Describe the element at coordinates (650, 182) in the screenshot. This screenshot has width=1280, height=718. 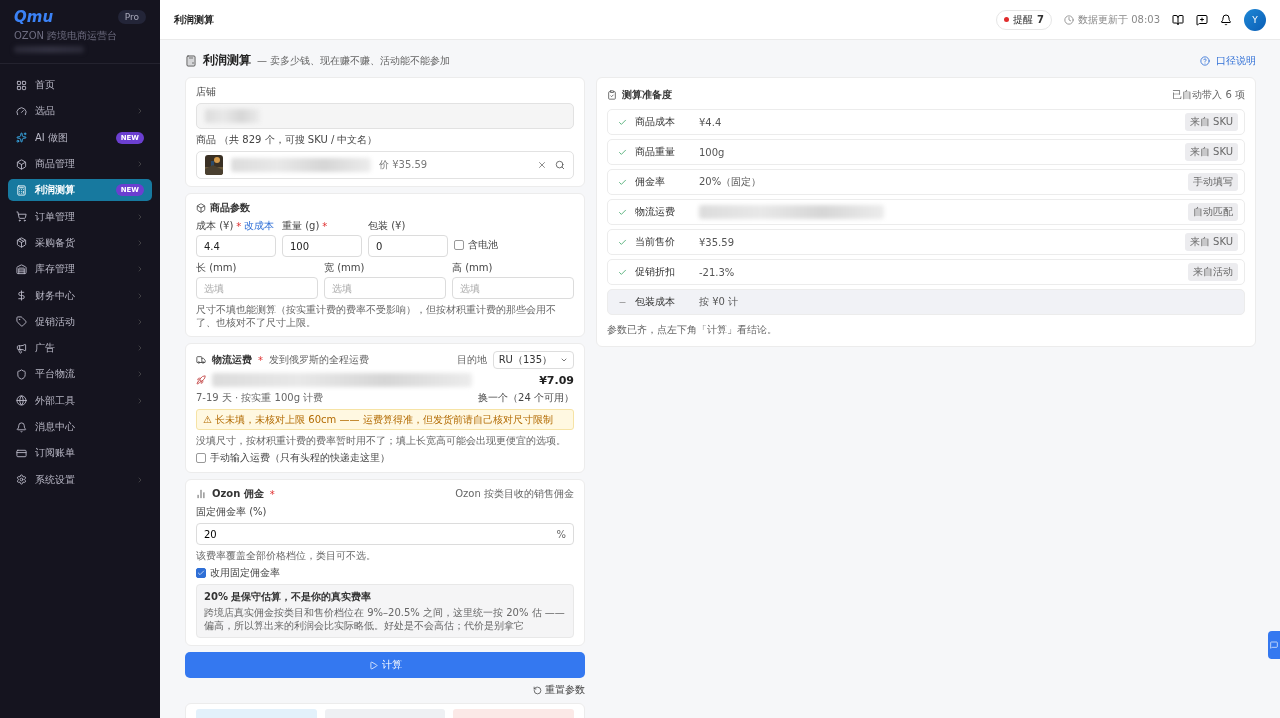
I see `row-label: 佣金率` at that location.